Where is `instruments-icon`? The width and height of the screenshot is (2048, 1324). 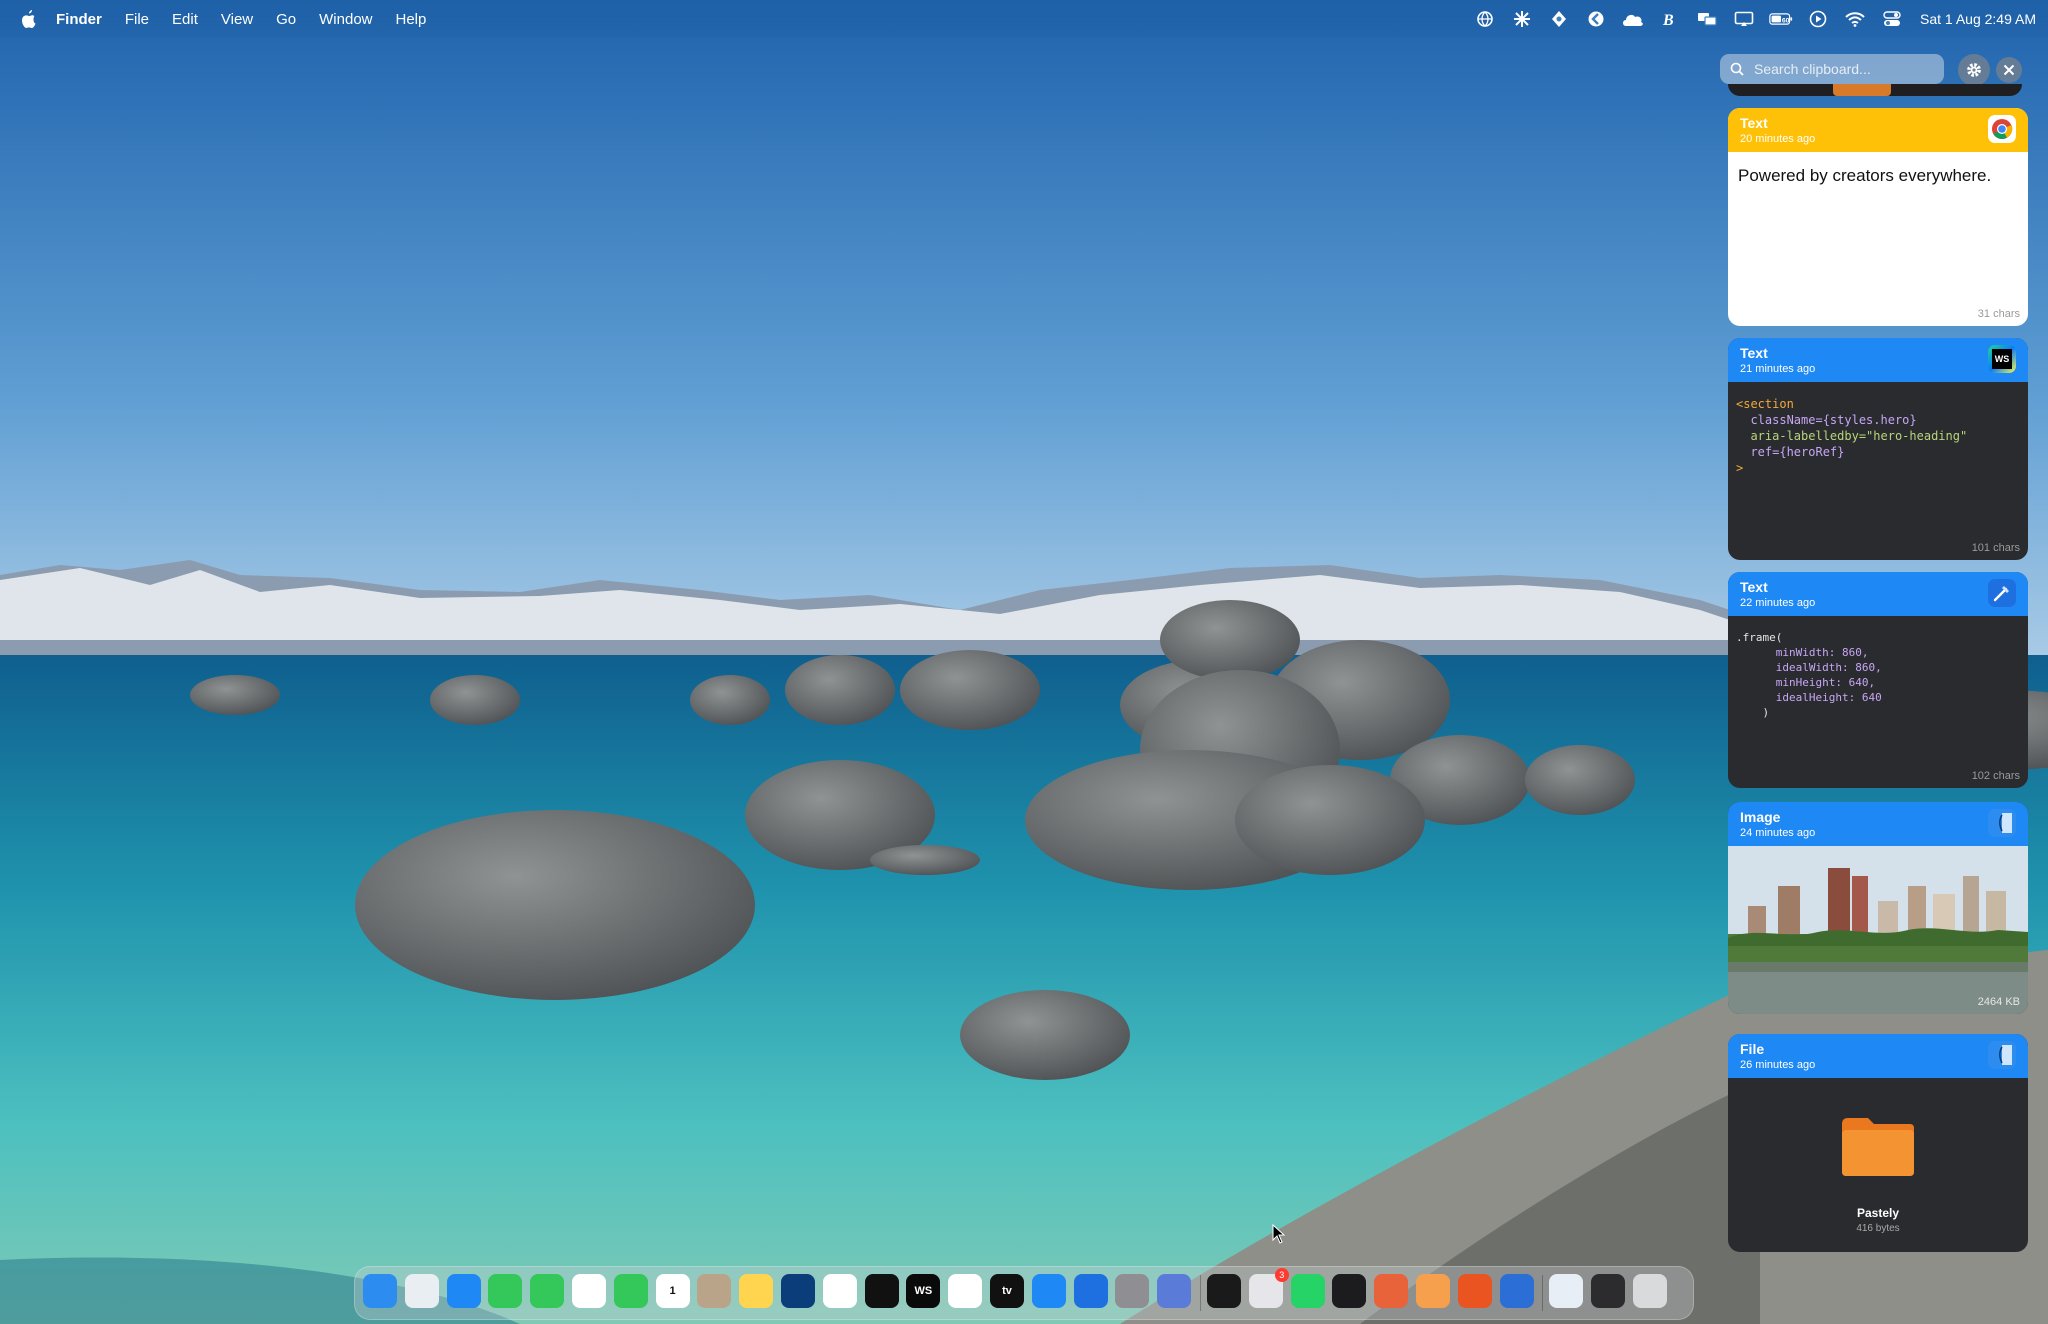 instruments-icon is located at coordinates (965, 1291).